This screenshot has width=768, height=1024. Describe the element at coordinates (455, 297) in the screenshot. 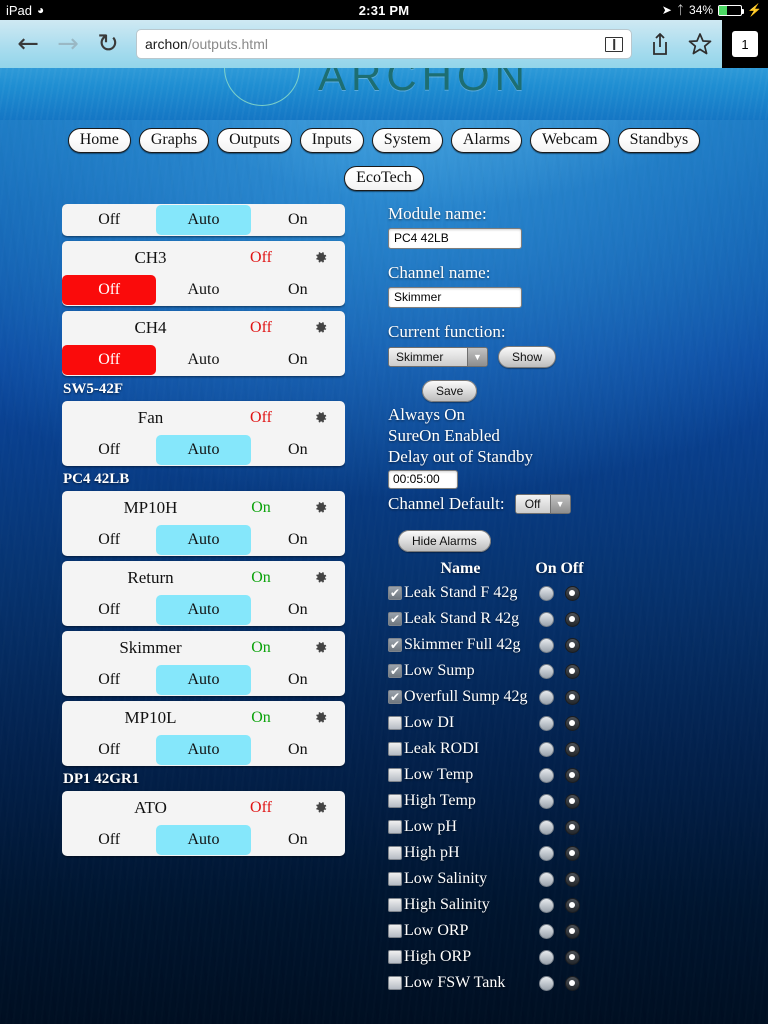

I see `channel-name-input: Skimmer` at that location.